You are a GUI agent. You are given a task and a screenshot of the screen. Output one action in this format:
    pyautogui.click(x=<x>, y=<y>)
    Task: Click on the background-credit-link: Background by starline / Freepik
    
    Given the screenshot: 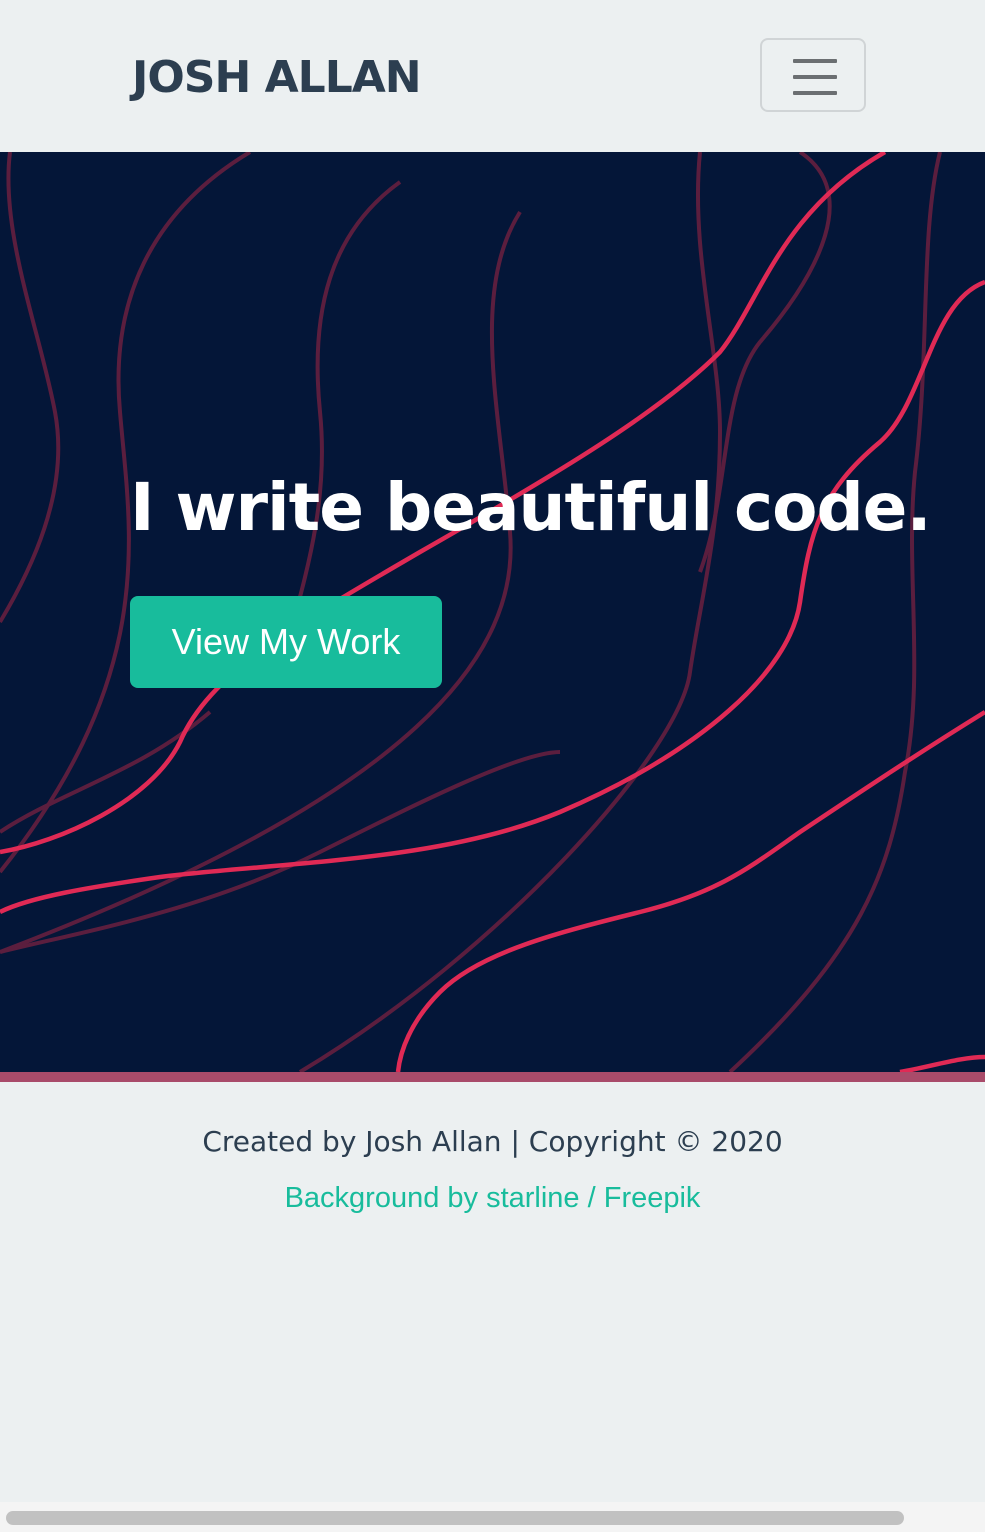 What is the action you would take?
    pyautogui.click(x=492, y=1198)
    